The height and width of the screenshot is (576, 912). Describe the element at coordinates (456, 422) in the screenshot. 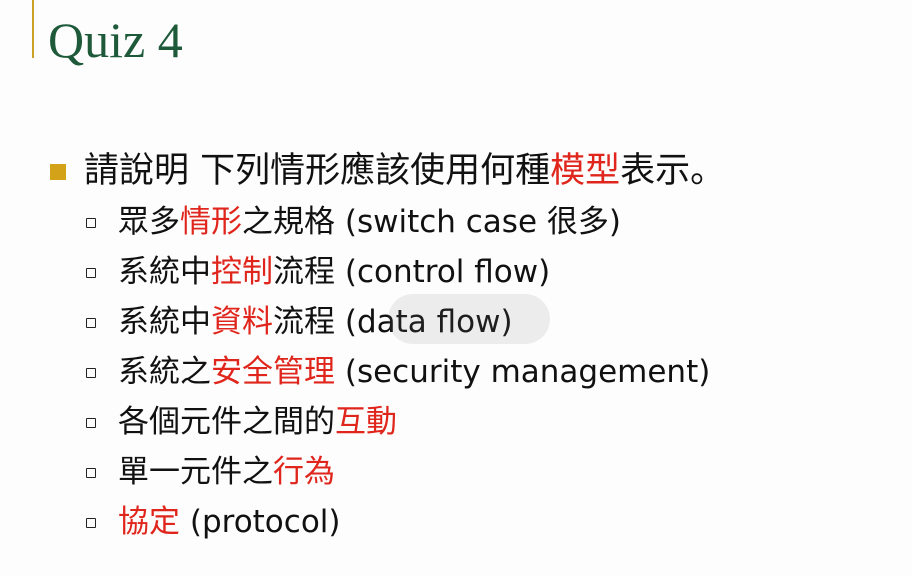

I see `list-item: 各個元件之間的互動` at that location.